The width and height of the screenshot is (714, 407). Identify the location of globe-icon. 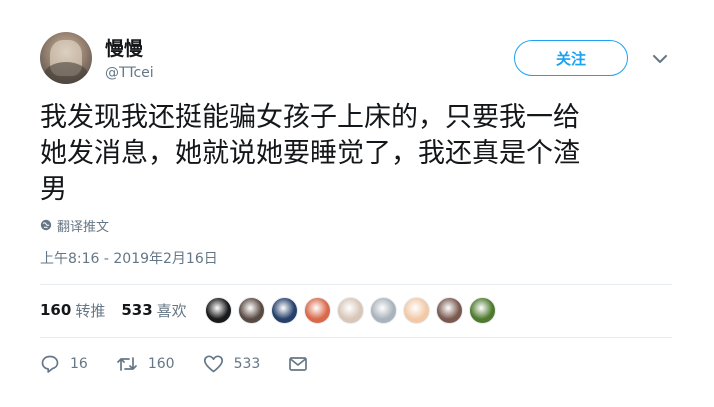
(46, 225).